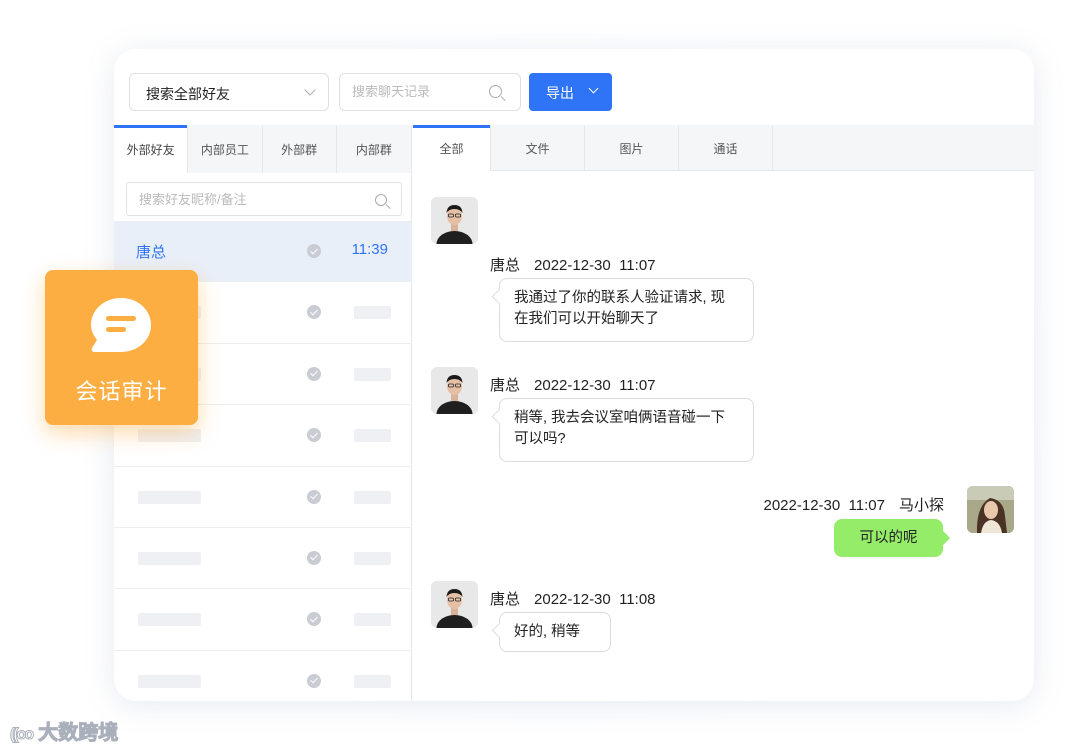  Describe the element at coordinates (560, 93) in the screenshot. I see `export-button-label: 导出` at that location.